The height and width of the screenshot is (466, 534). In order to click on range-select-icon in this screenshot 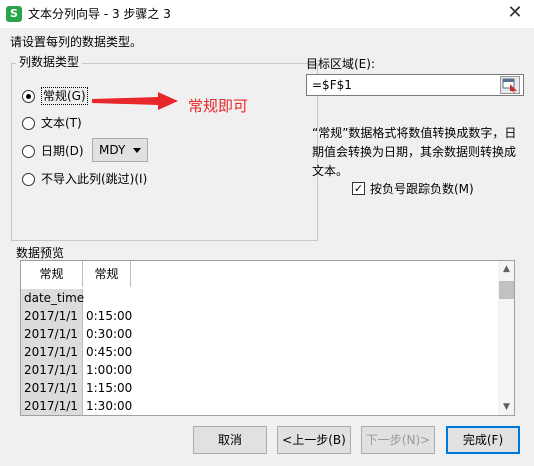, I will do `click(509, 85)`.